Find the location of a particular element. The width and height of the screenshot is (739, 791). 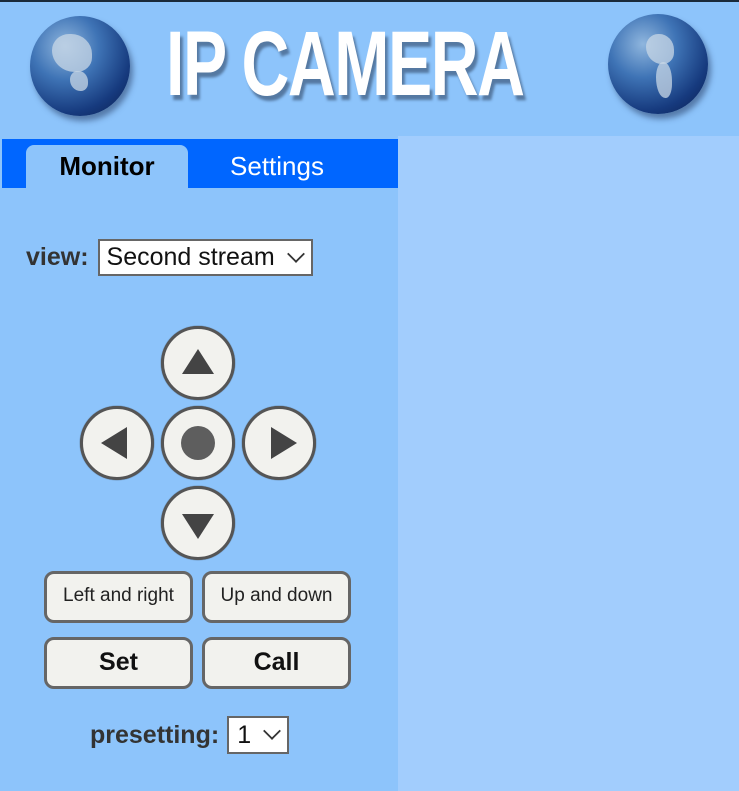

center-stop-icon is located at coordinates (198, 443).